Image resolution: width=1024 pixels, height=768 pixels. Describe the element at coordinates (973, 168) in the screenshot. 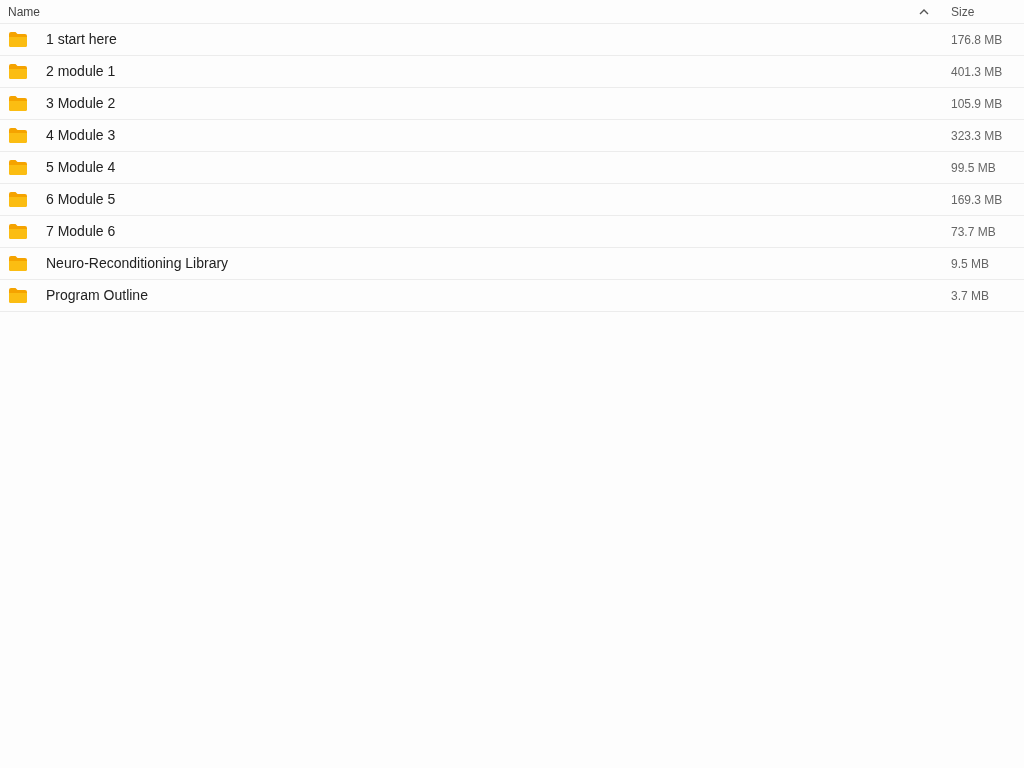

I see `file-size: 99.5 MB` at that location.